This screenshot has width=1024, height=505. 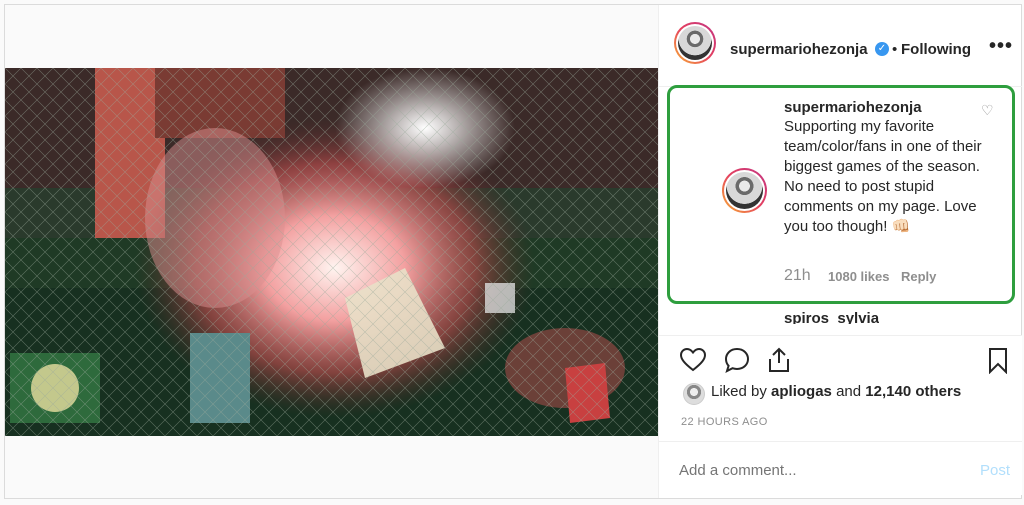 What do you see at coordinates (801, 391) in the screenshot?
I see `liked-by-user: apliogas` at bounding box center [801, 391].